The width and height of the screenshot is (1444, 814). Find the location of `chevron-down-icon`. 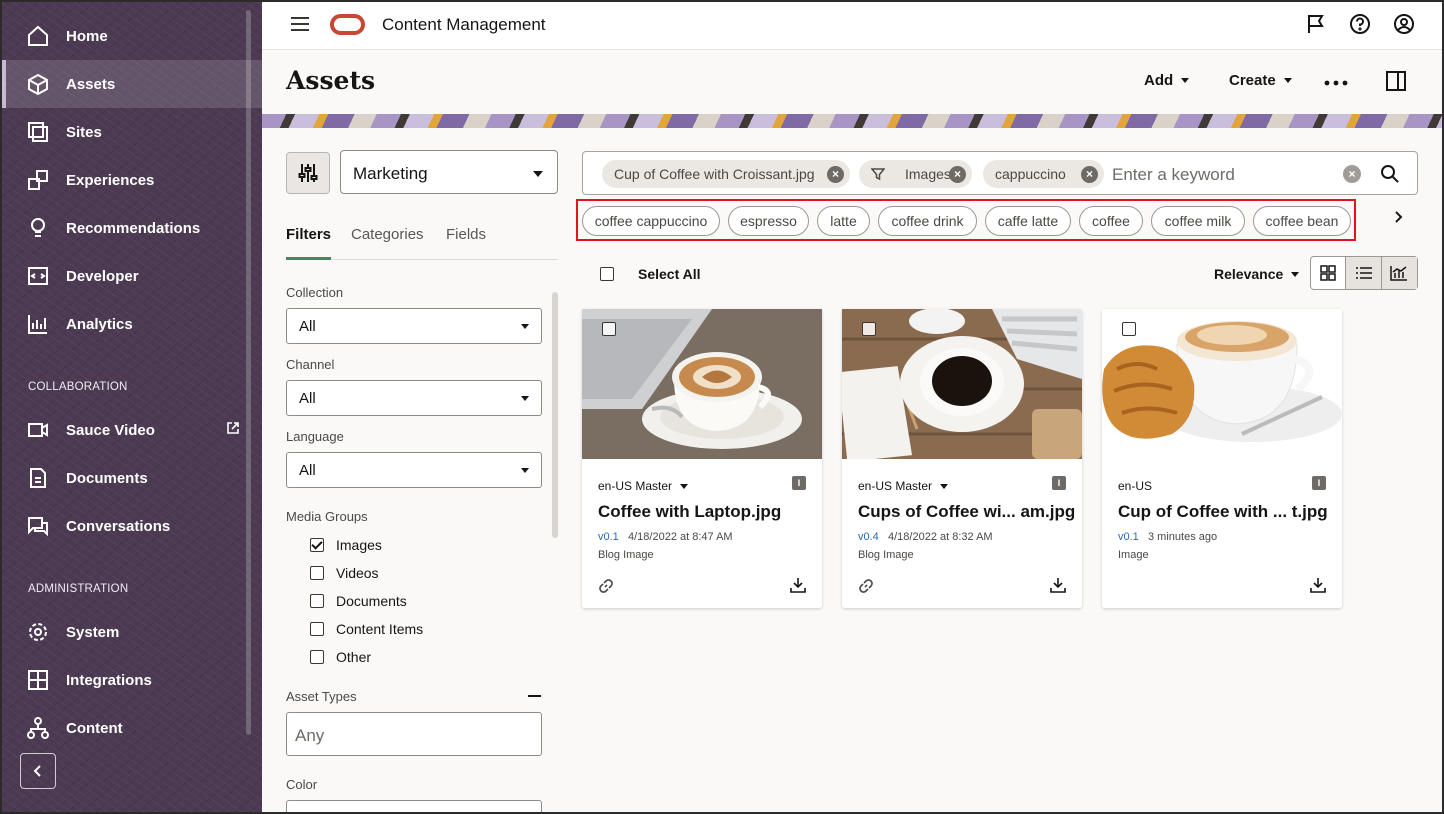

chevron-down-icon is located at coordinates (1295, 274).